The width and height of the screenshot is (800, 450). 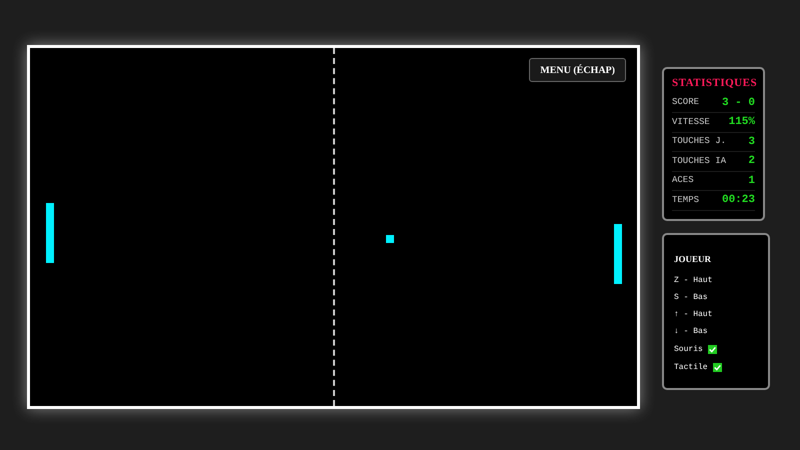 What do you see at coordinates (691, 298) in the screenshot?
I see `key-hint: S - Bas` at bounding box center [691, 298].